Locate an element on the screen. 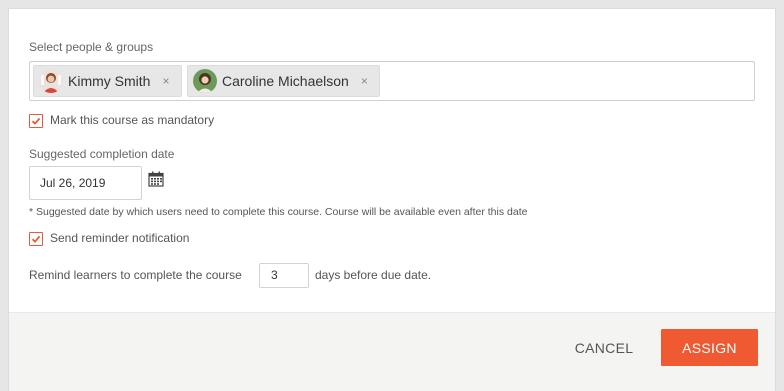  assign-button: ASSIGN is located at coordinates (709, 347).